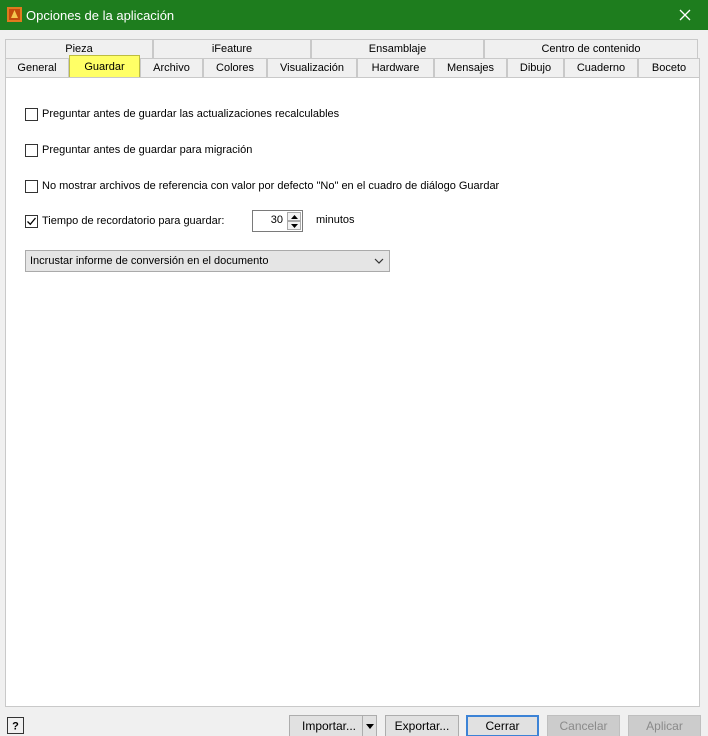  I want to click on spin-up-button, so click(294, 216).